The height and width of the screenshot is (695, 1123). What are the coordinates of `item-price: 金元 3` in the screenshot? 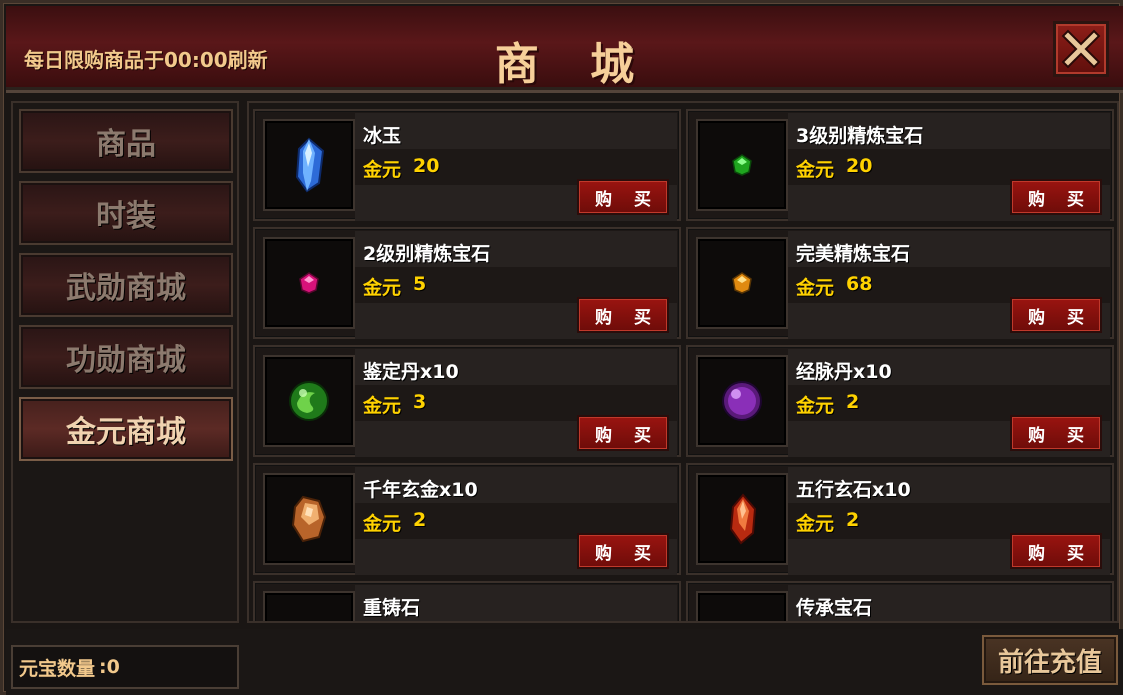 It's located at (394, 404).